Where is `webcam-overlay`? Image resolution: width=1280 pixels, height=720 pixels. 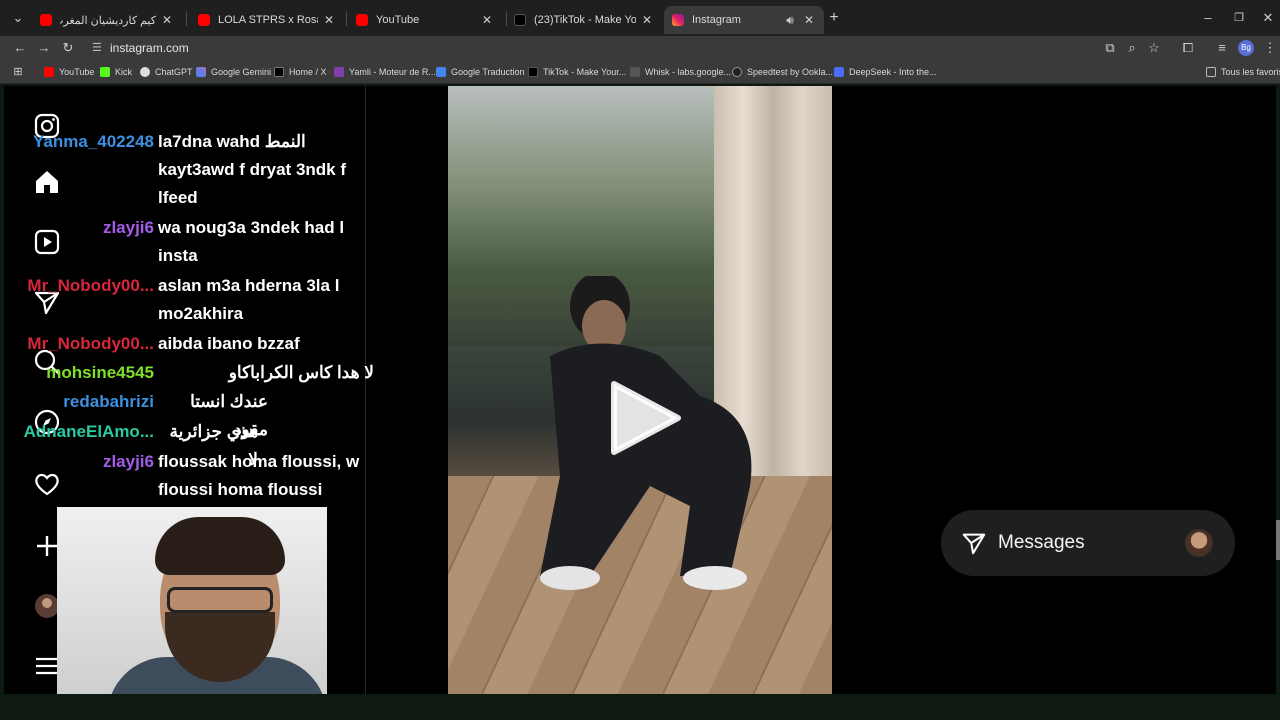
webcam-overlay is located at coordinates (192, 600).